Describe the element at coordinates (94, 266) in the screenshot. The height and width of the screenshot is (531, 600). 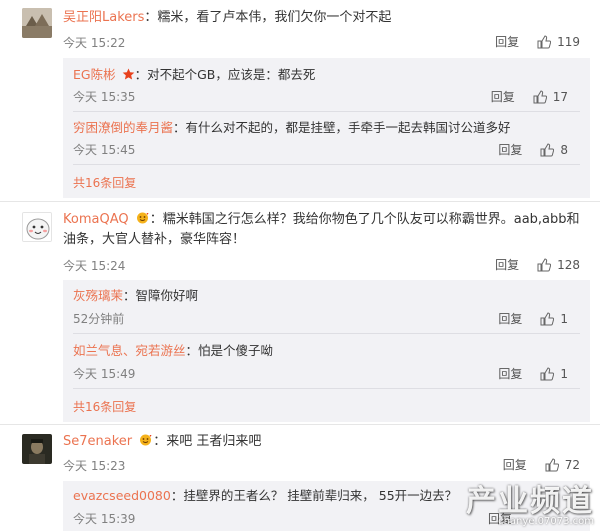
I see `comment-timestamp: 今天 15:24` at that location.